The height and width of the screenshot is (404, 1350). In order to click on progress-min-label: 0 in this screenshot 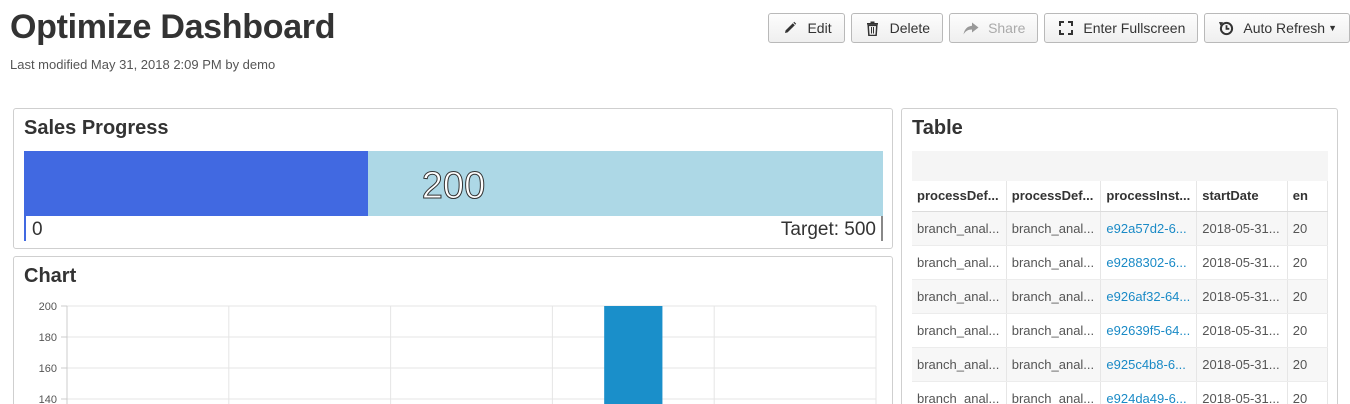, I will do `click(37, 229)`.